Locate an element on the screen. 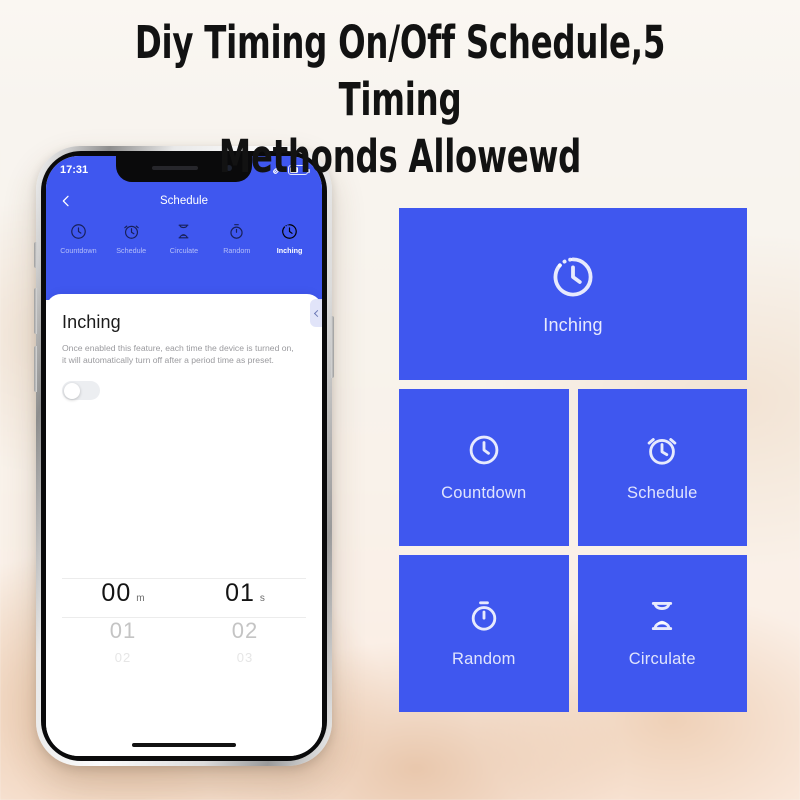 The height and width of the screenshot is (800, 800). picker-seconds-next: 02 is located at coordinates (245, 634).